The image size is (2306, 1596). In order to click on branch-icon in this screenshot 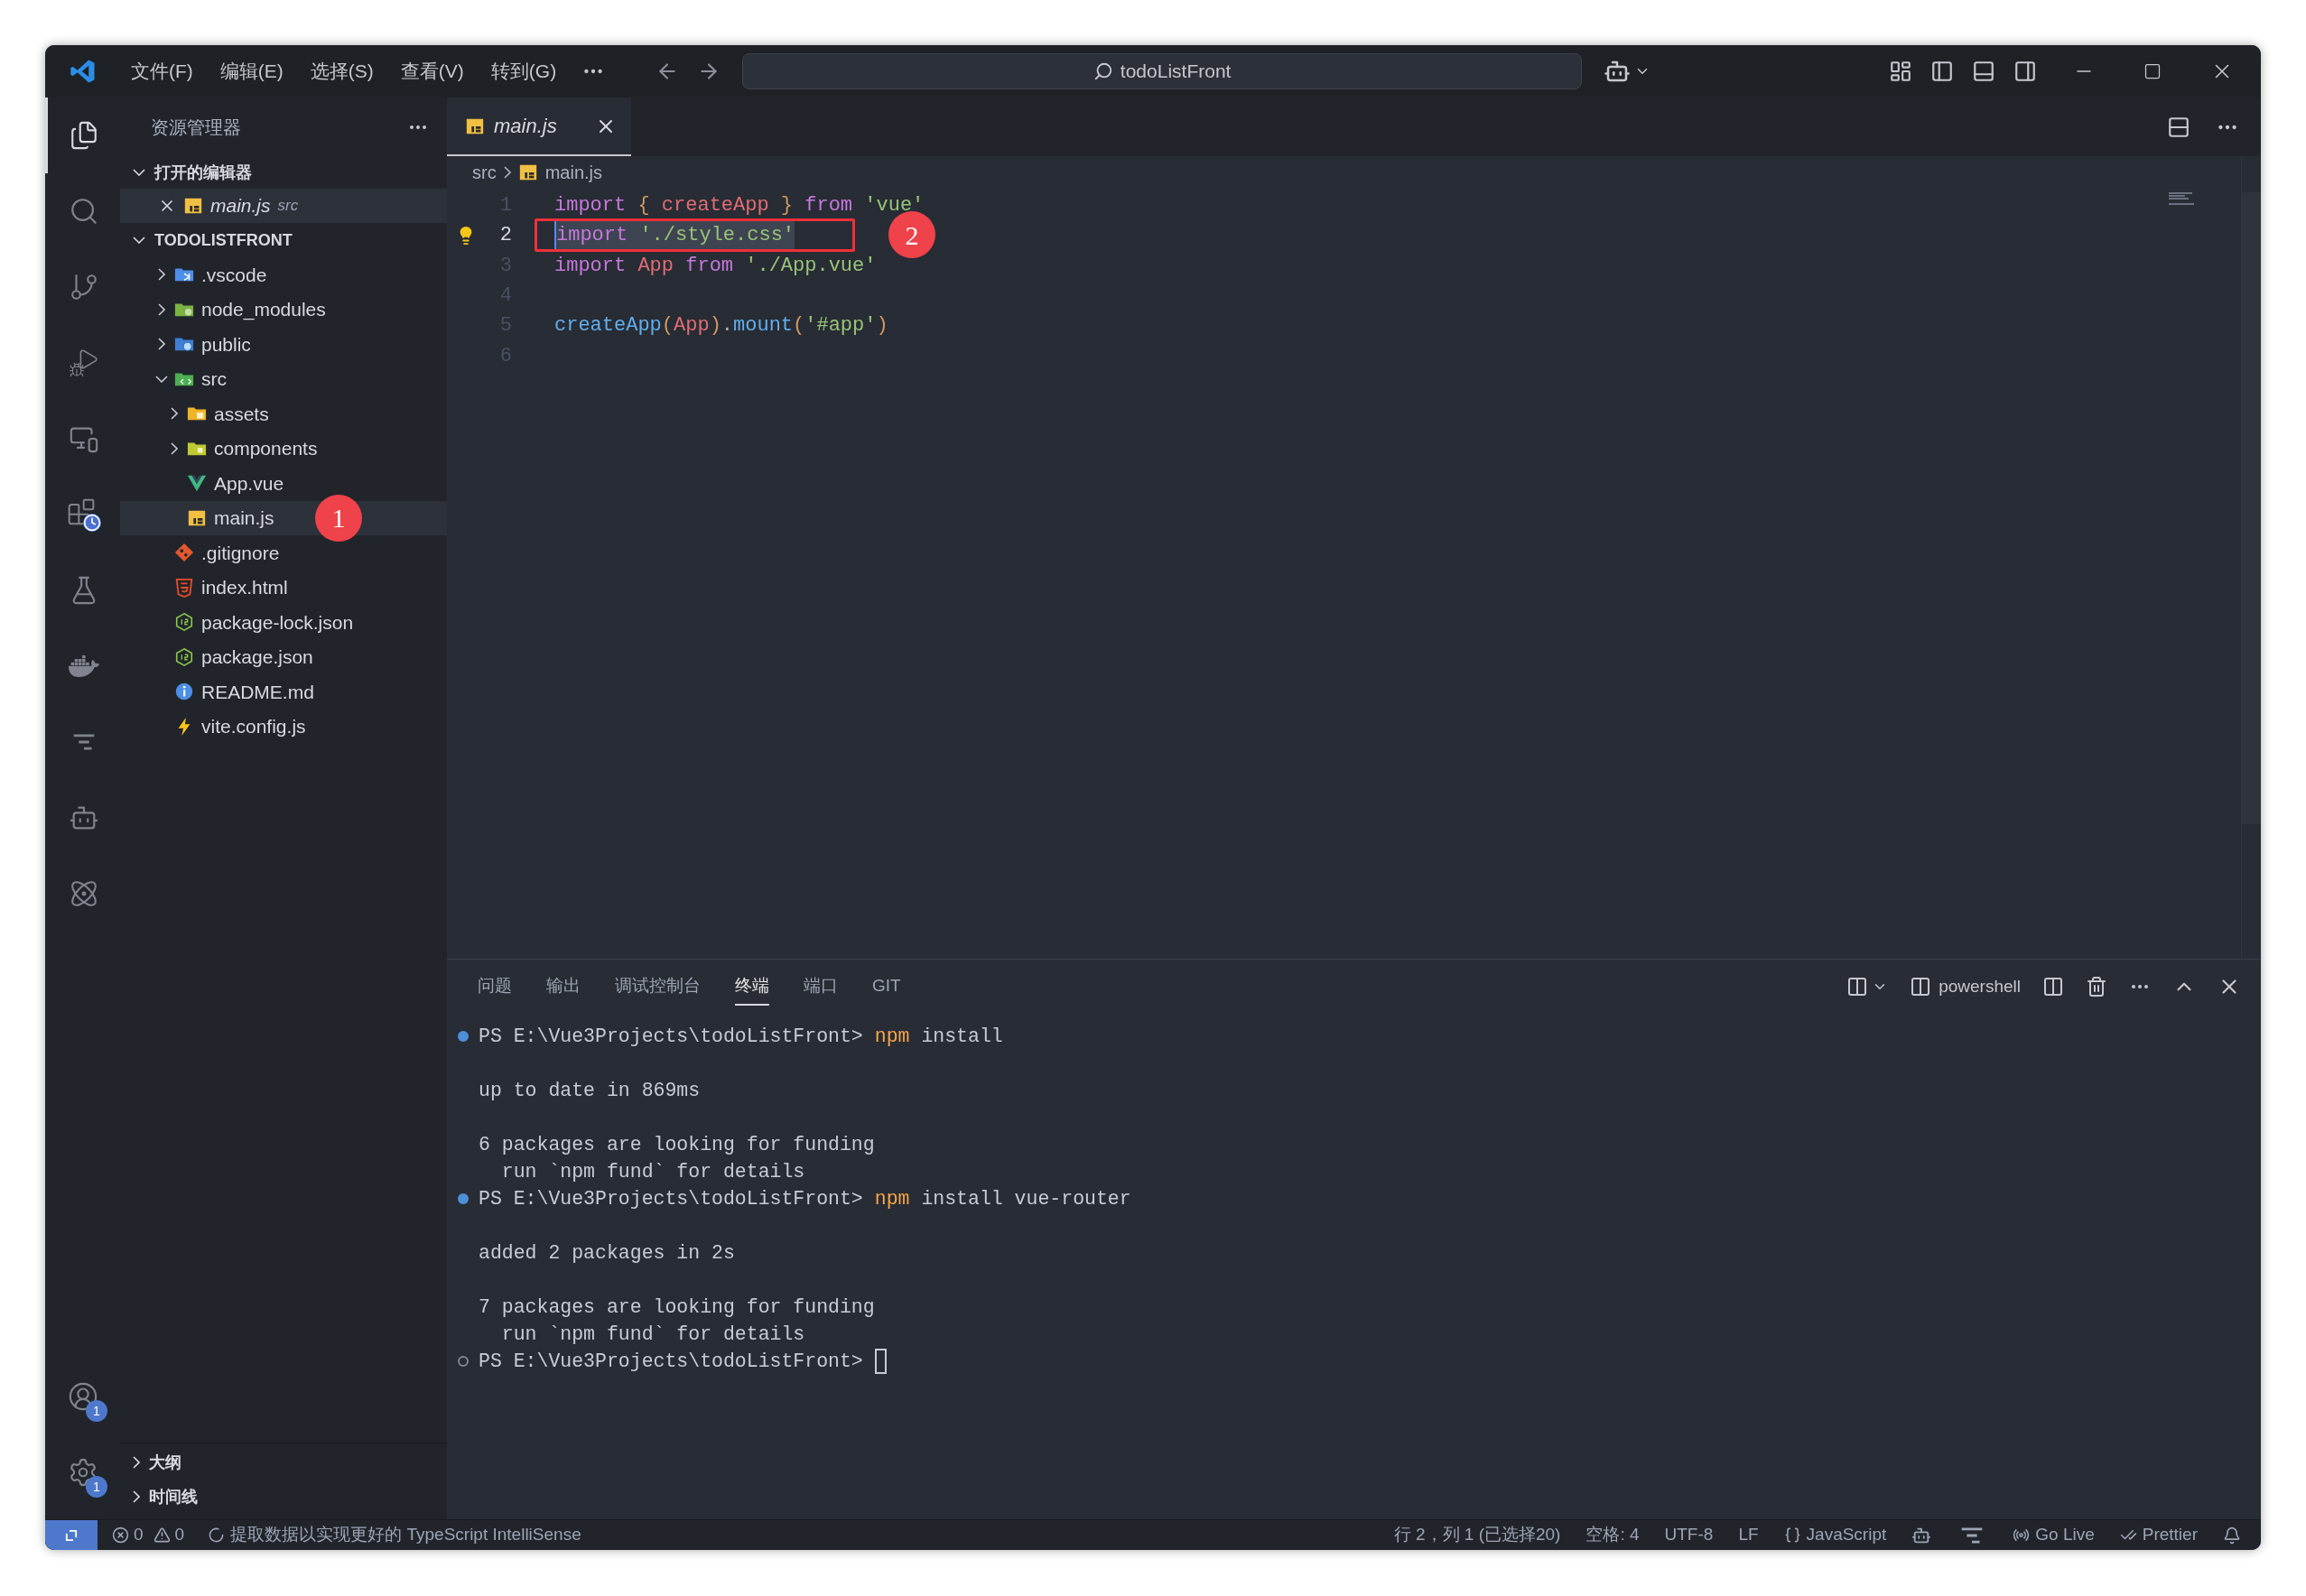, I will do `click(84, 287)`.